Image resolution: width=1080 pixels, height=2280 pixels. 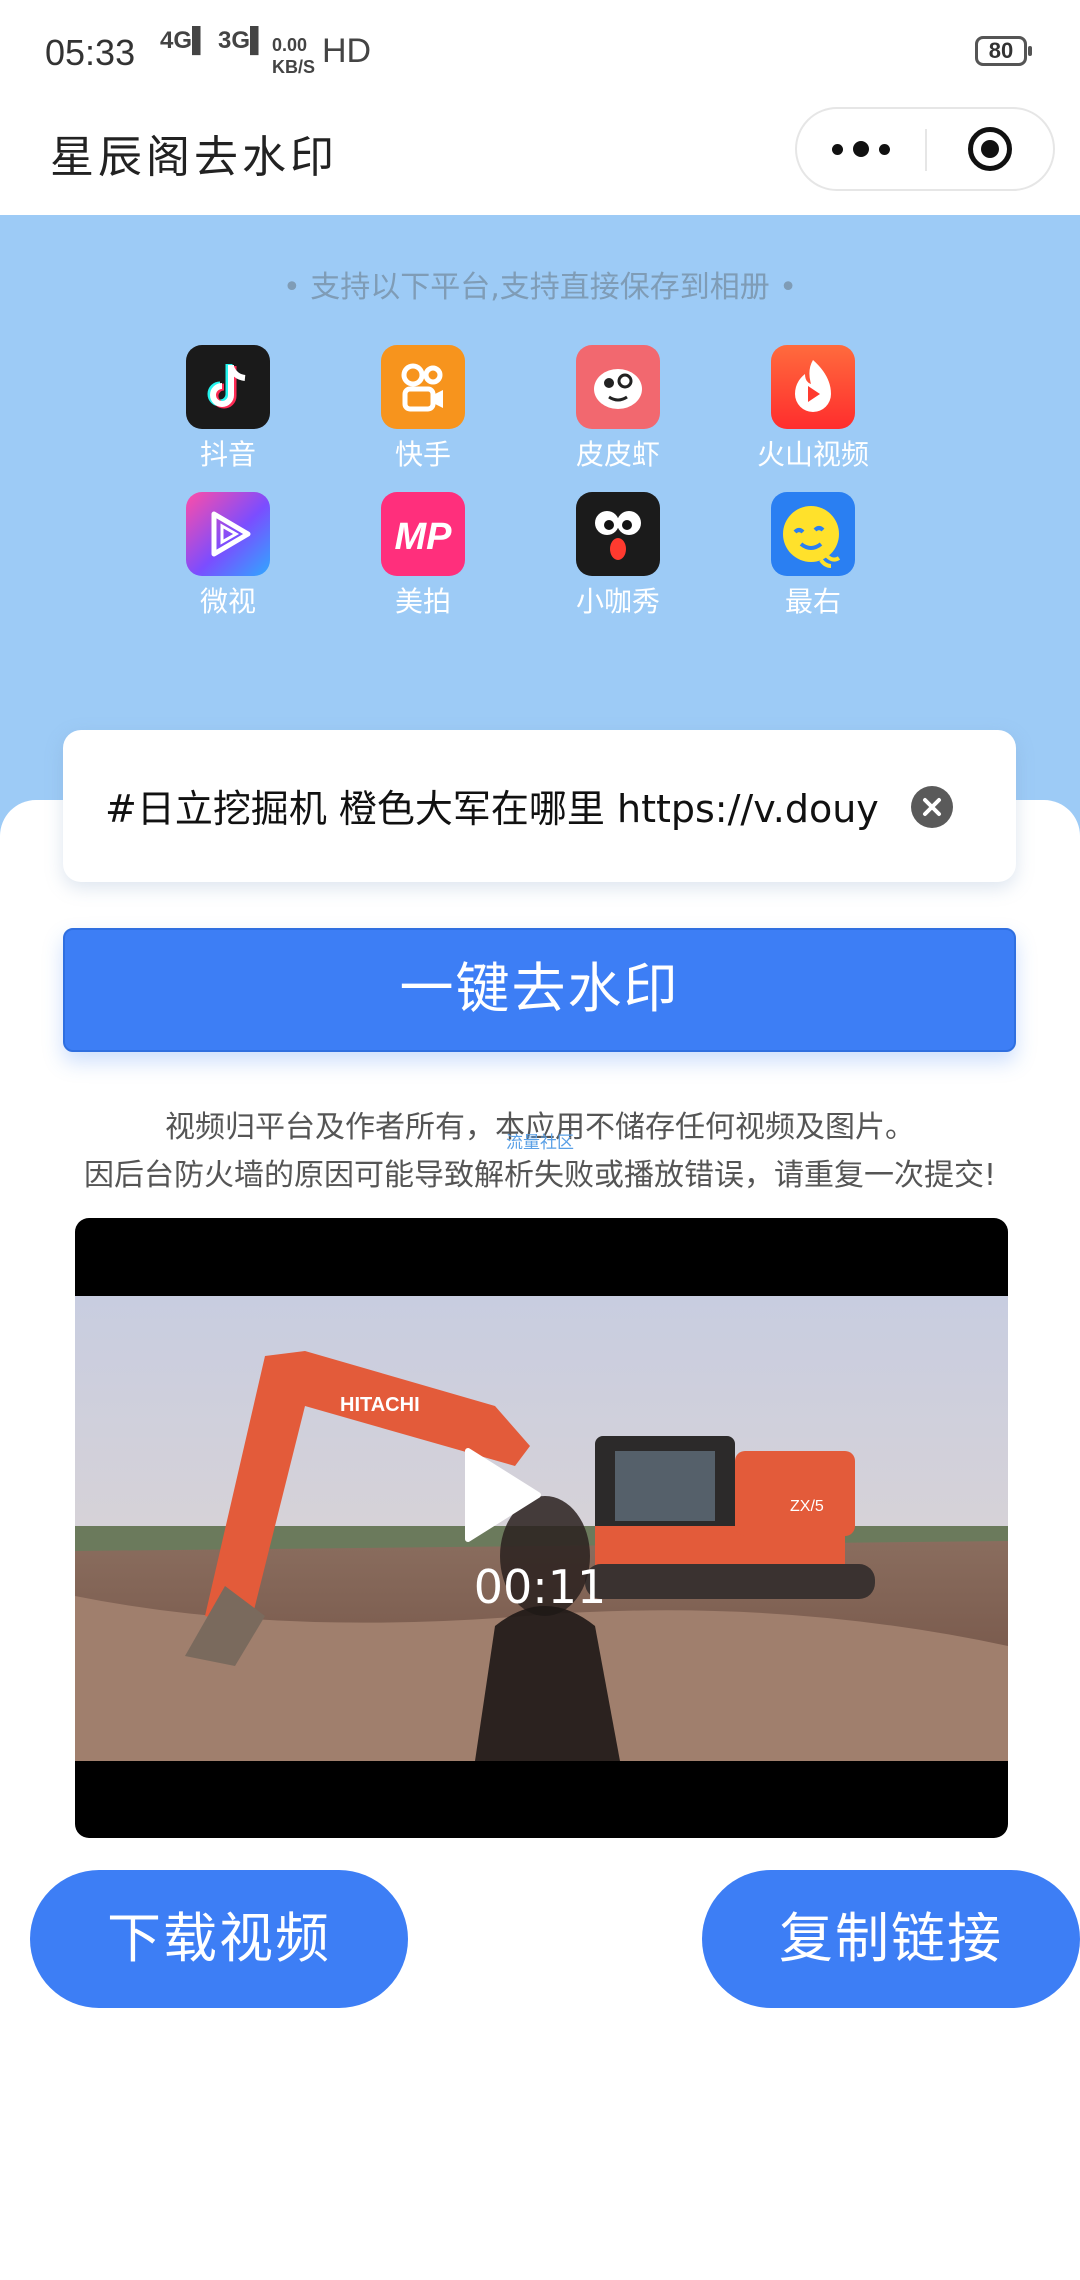 What do you see at coordinates (540, 52) in the screenshot?
I see `status-bar: 05:33 4G▌ 3G▌ 0.00 KB/S HD 80` at bounding box center [540, 52].